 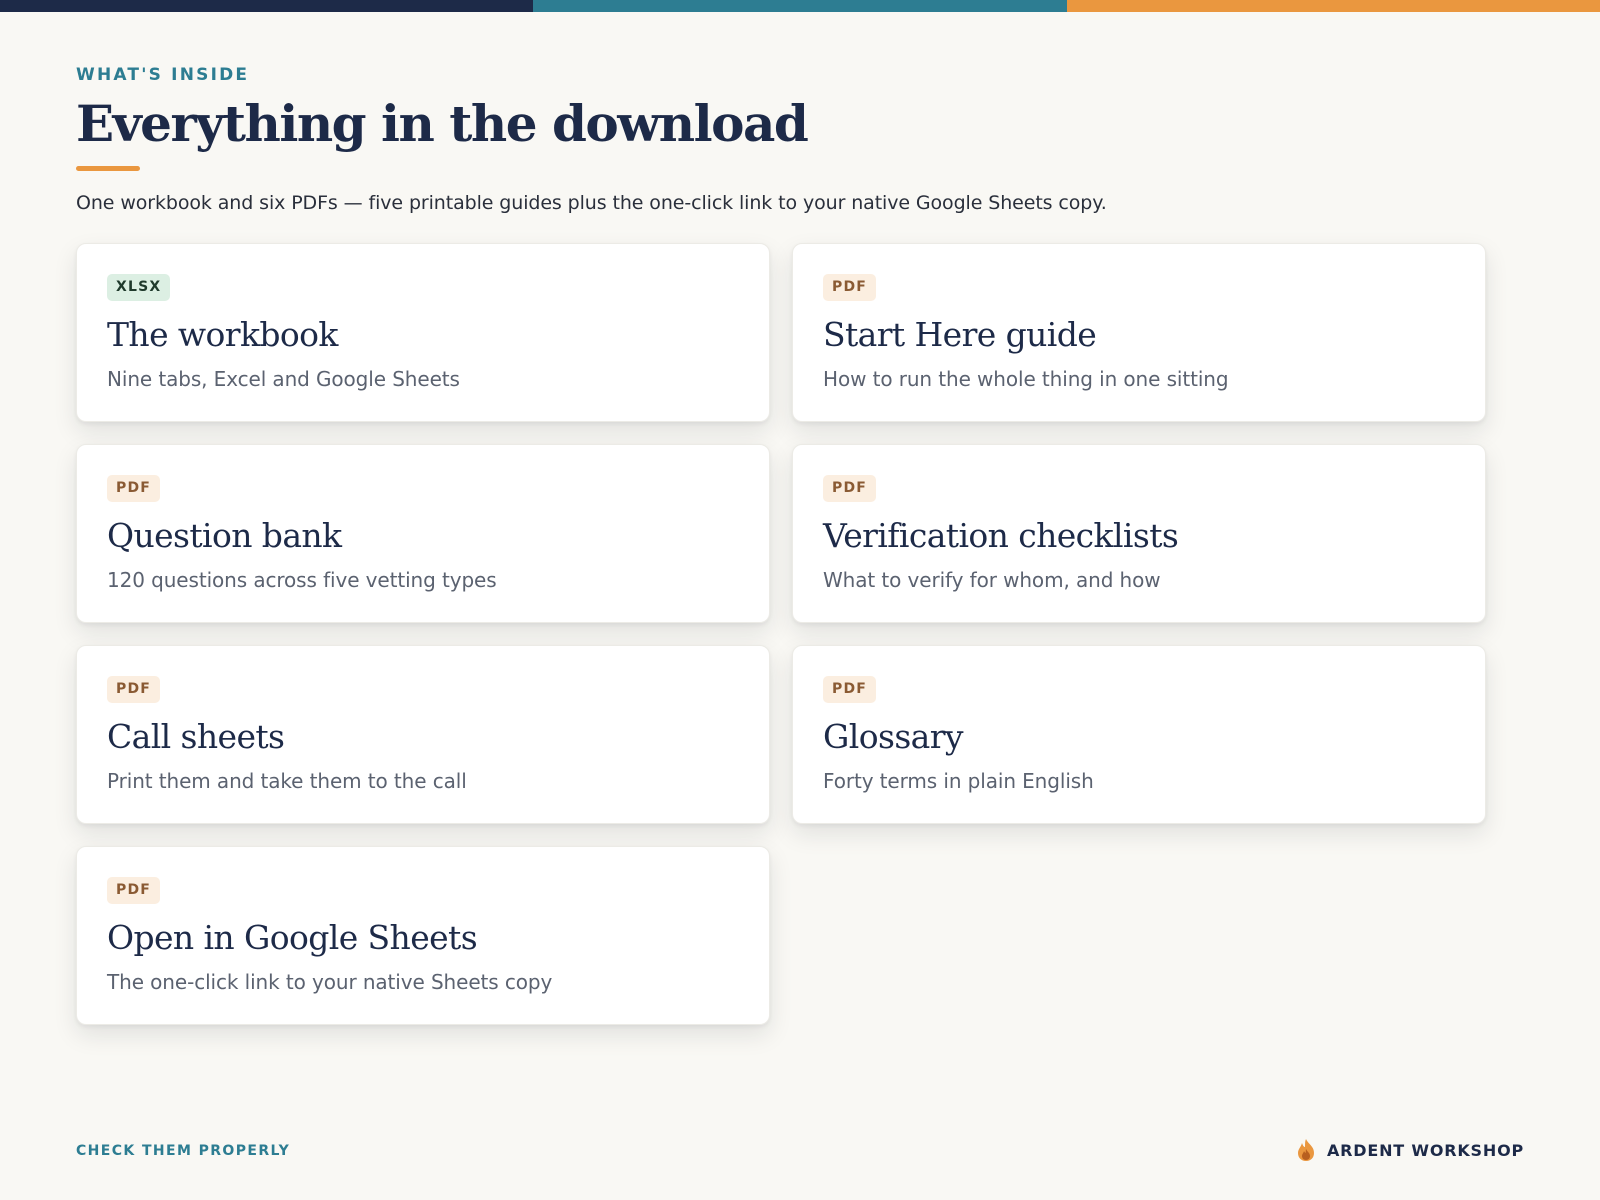 What do you see at coordinates (183, 1151) in the screenshot?
I see `footer-tagline: CHECK THEM PROPERLY` at bounding box center [183, 1151].